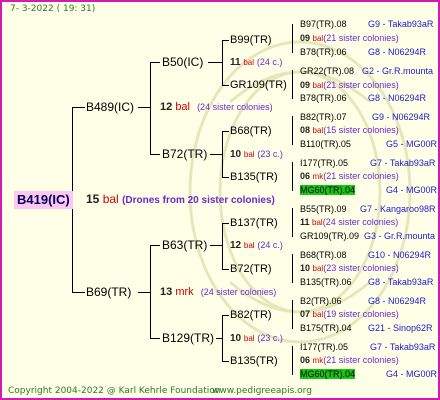 This screenshot has height=400, width=440. Describe the element at coordinates (188, 338) in the screenshot. I see `gen2-queen: B129(TR)` at that location.